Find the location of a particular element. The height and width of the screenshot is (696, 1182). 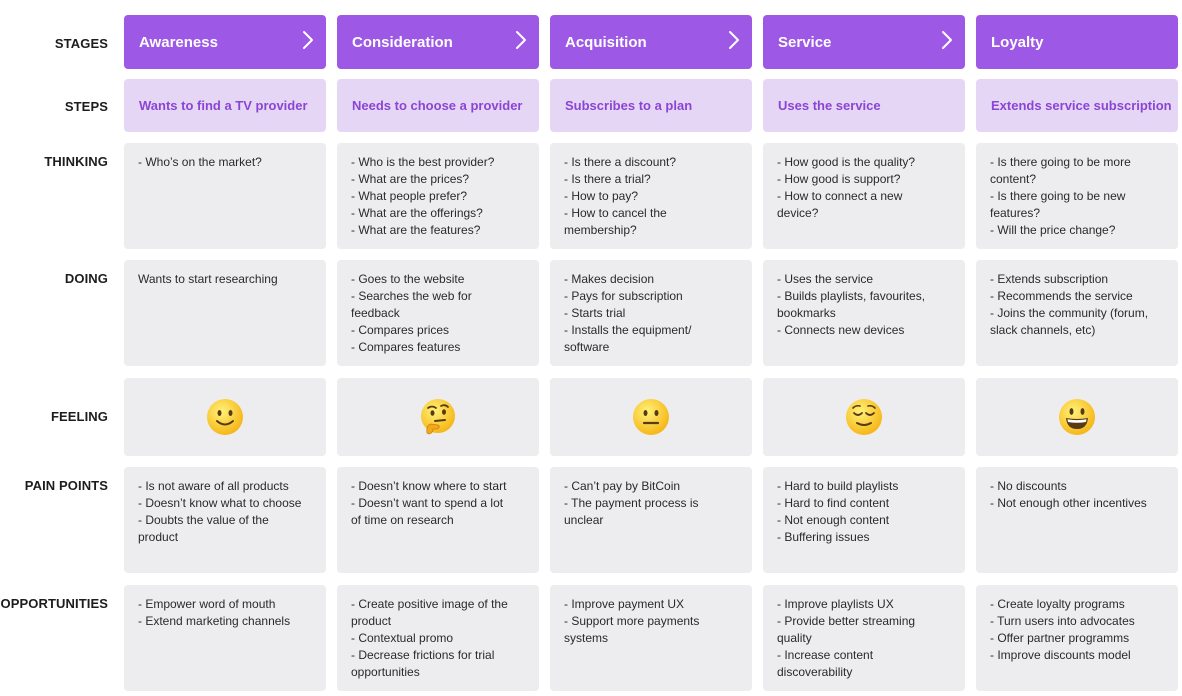

stage-service: Service is located at coordinates (864, 42).